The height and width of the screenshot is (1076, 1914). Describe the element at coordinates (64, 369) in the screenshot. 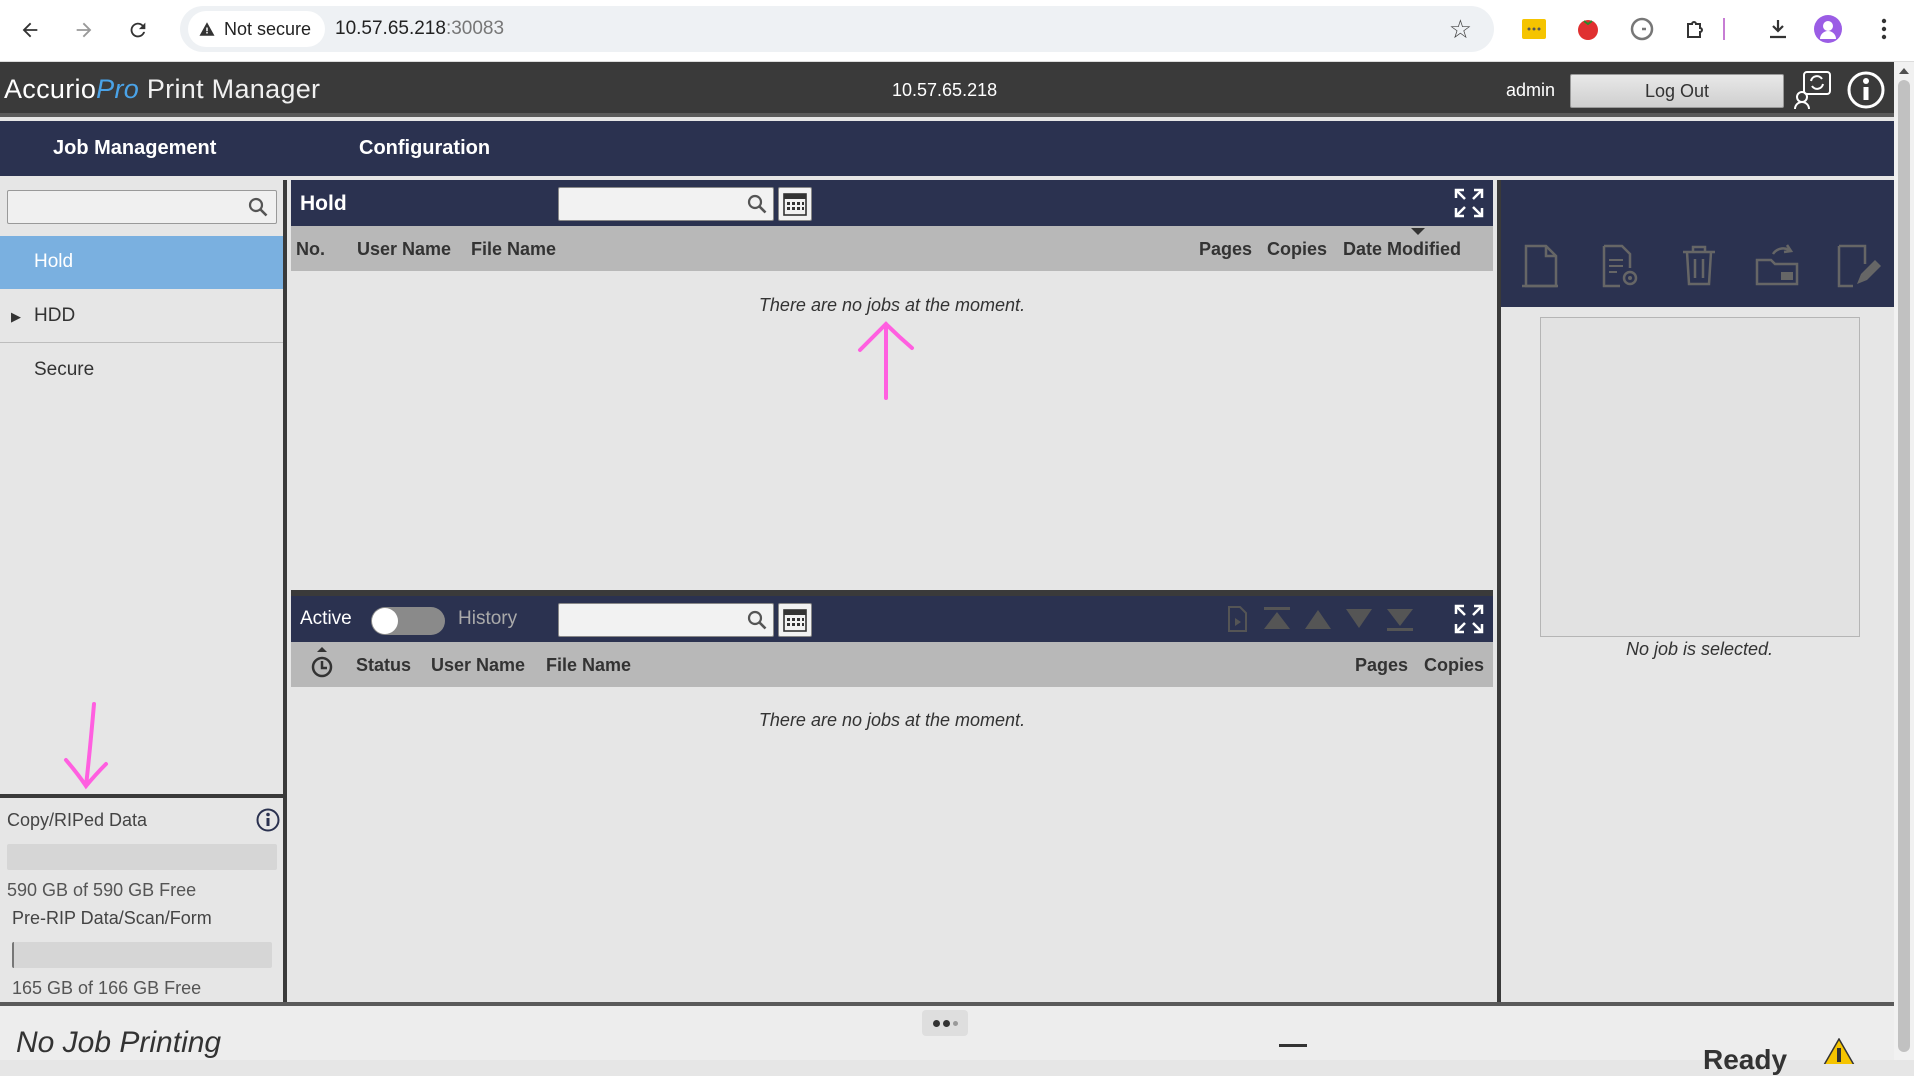

I see `sidebar-item-label: Secure` at that location.